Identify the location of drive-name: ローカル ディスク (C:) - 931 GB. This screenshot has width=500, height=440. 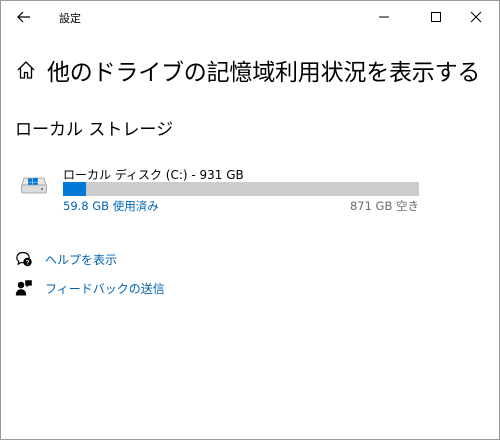
(153, 175).